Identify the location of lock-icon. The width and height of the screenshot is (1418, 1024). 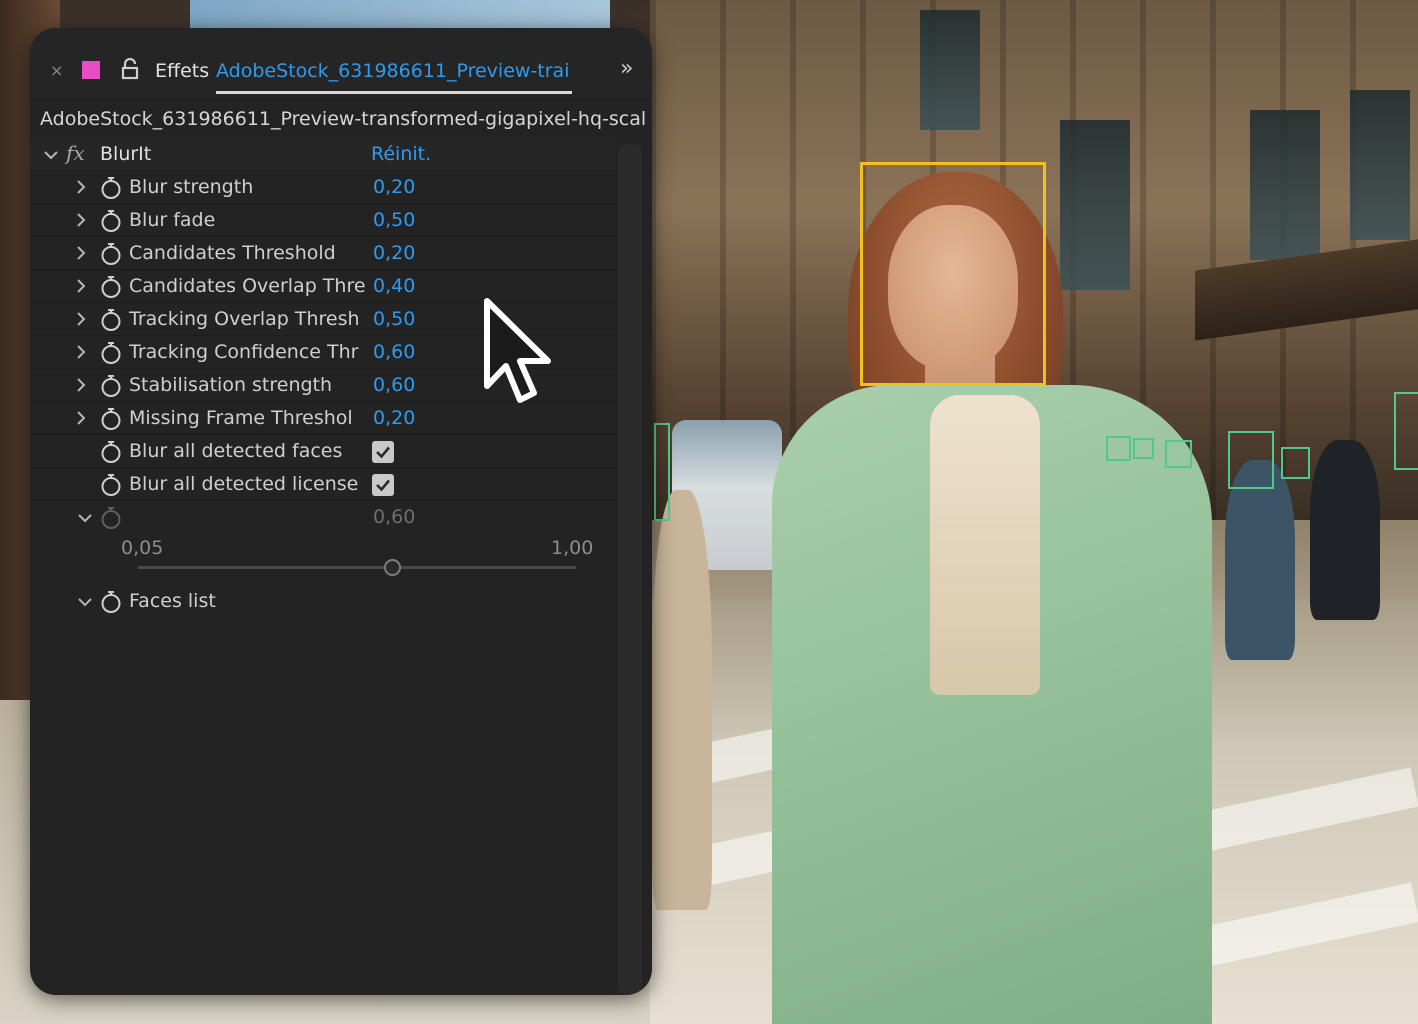
(130, 68).